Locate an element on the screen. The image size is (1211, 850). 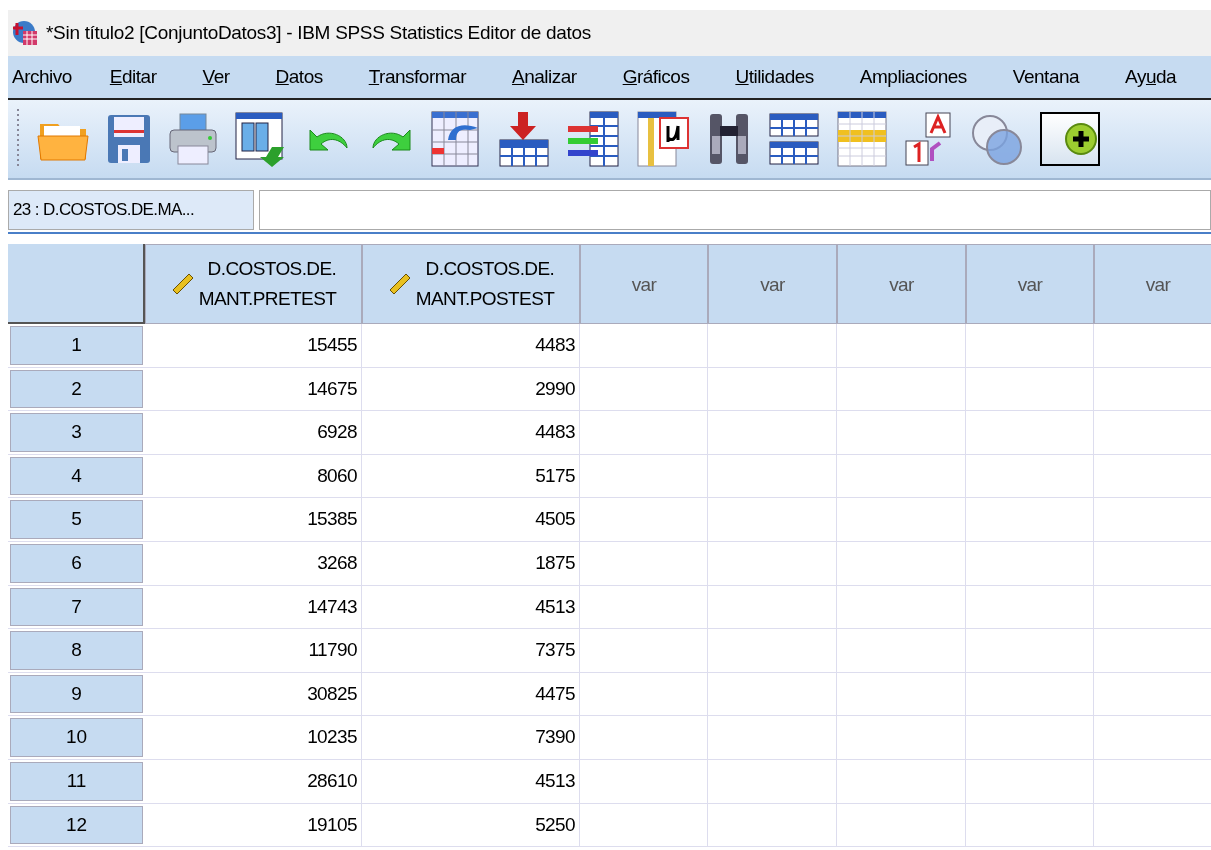
row-number: 11 is located at coordinates (76, 781).